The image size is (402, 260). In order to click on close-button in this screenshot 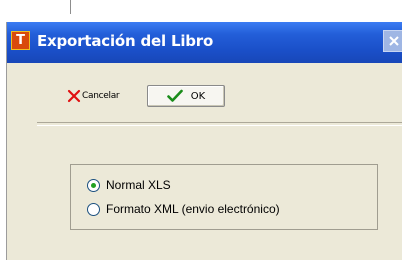, I will do `click(392, 41)`.